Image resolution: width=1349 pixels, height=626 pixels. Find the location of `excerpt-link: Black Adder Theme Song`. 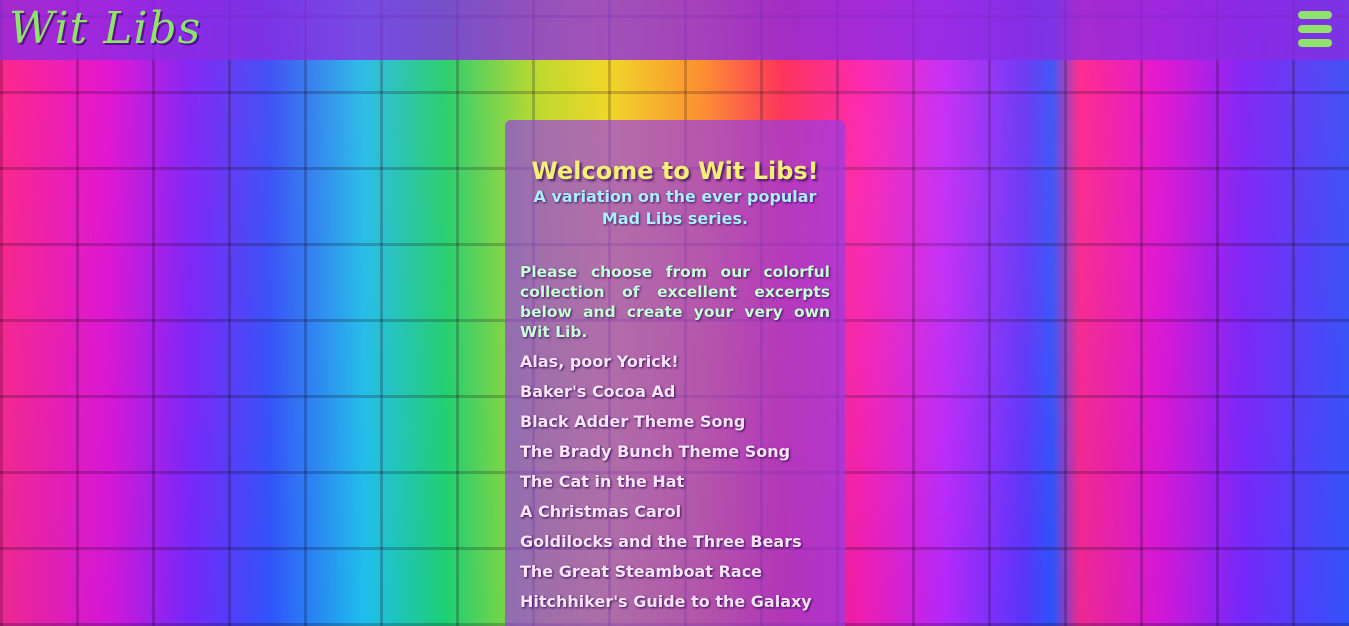

excerpt-link: Black Adder Theme Song is located at coordinates (675, 427).